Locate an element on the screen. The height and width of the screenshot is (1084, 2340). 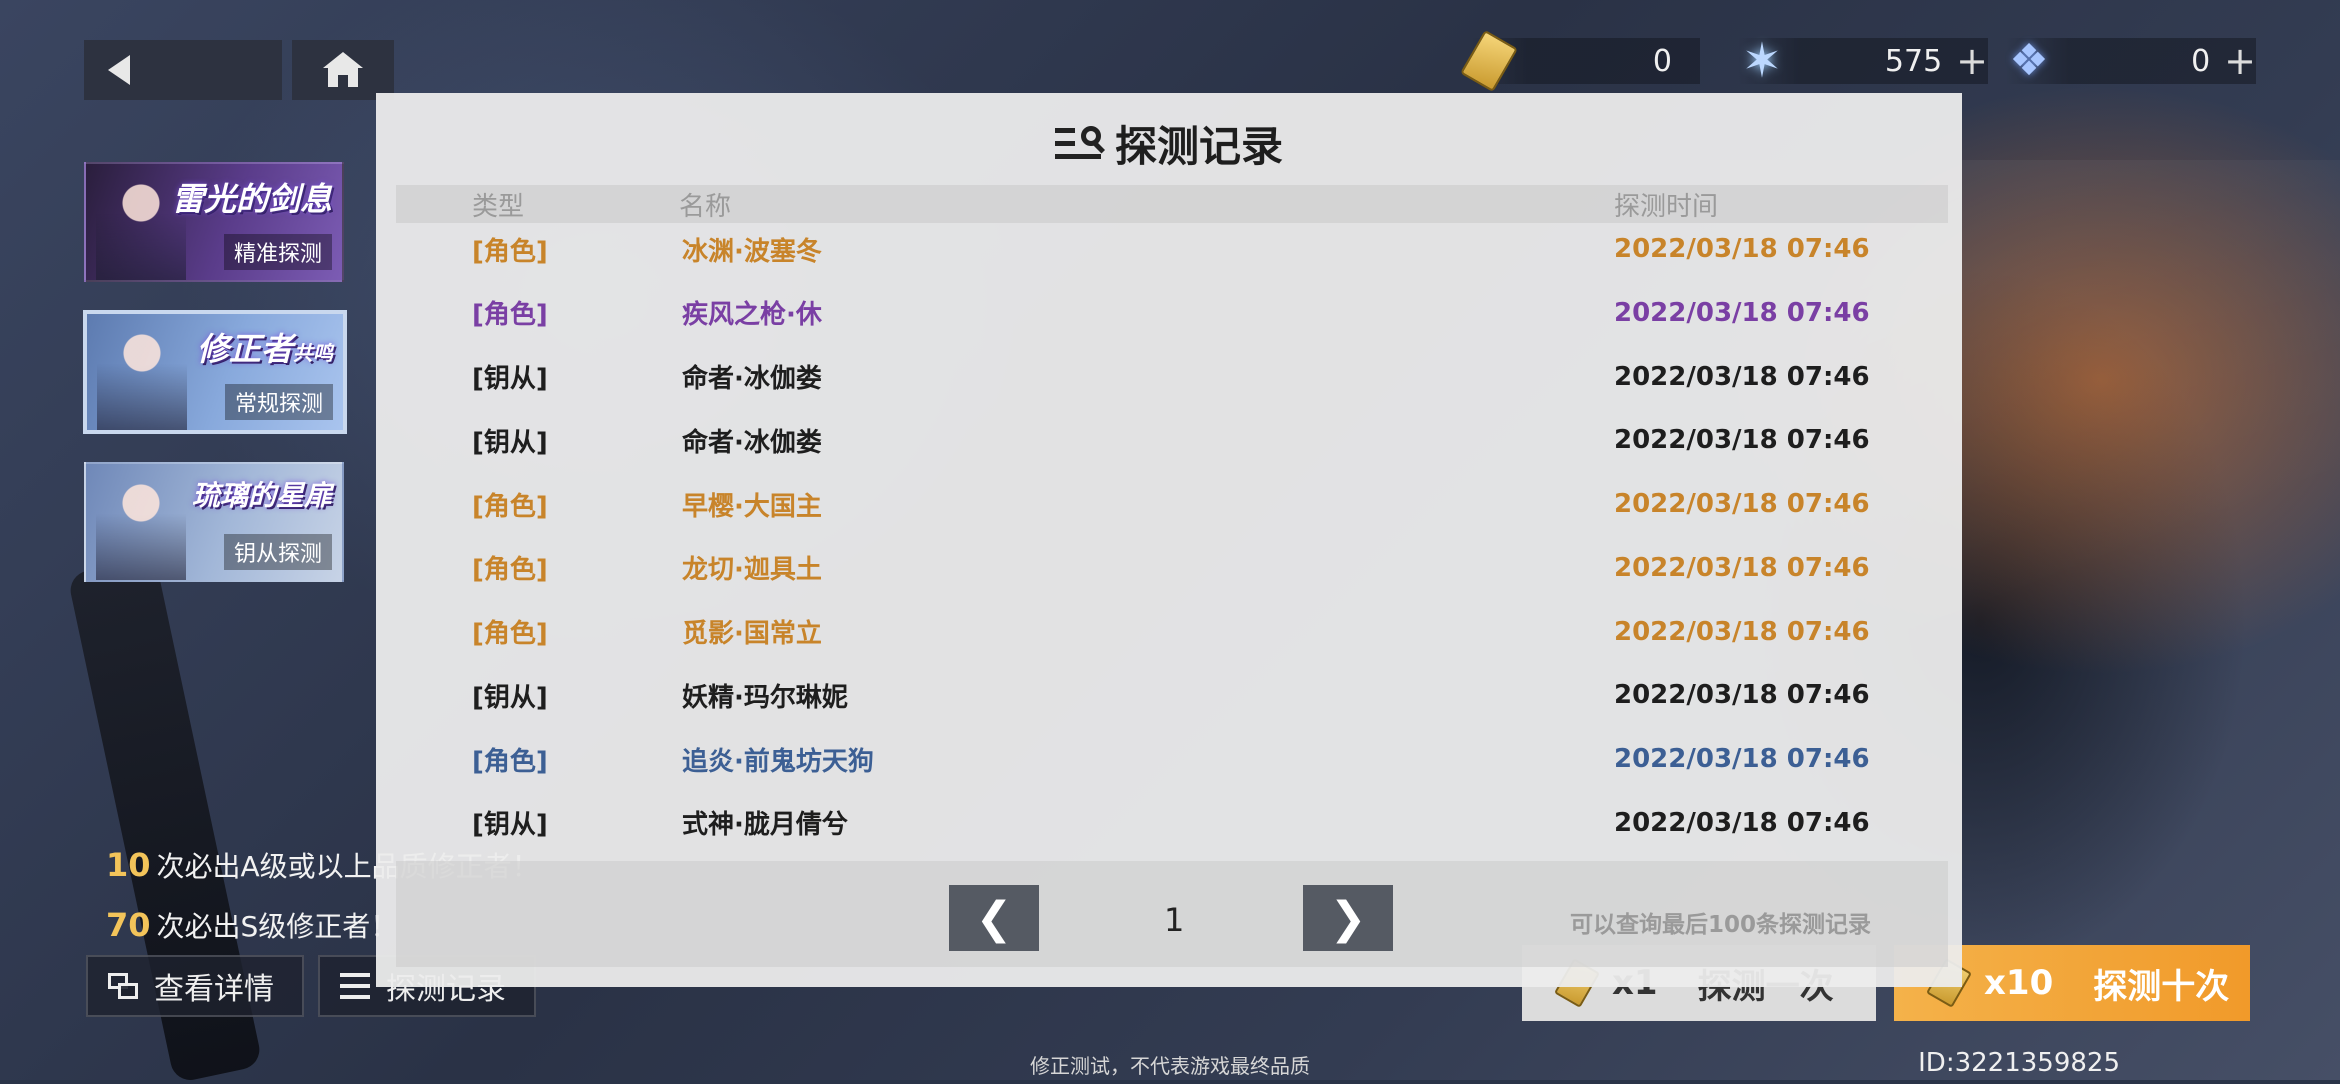
pity-info-s: 70 次必出S级修正者！ is located at coordinates (252, 925).